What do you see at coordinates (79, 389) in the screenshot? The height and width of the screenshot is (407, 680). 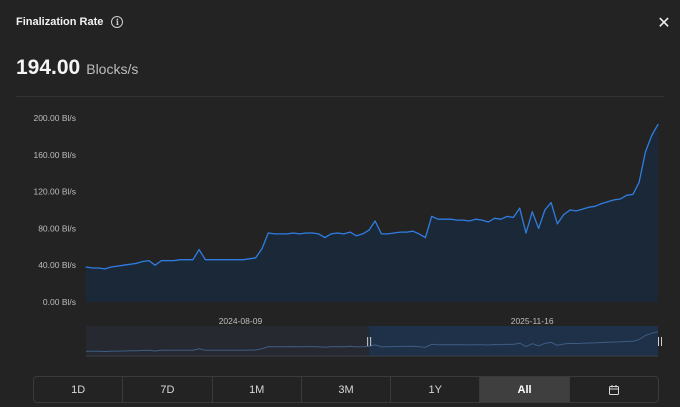 I see `range-button-1d: 1D` at bounding box center [79, 389].